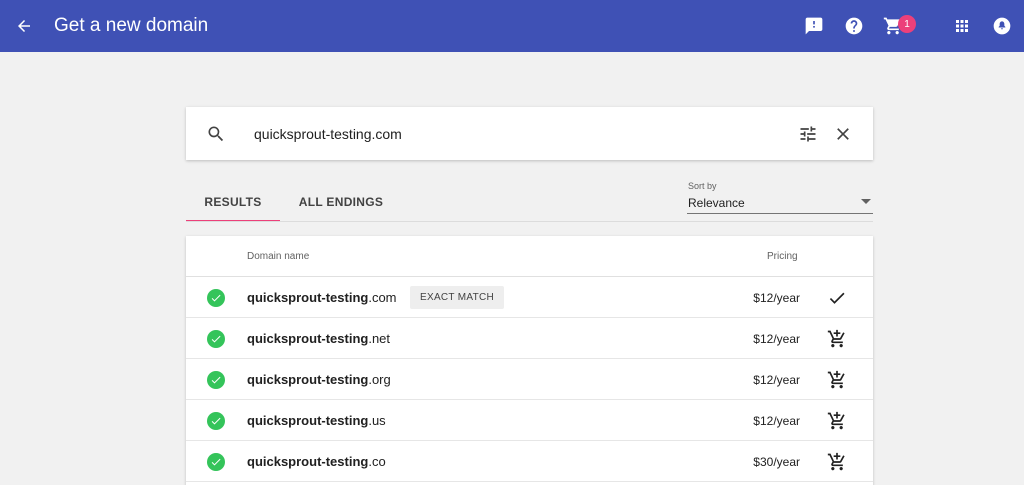 The height and width of the screenshot is (485, 1024). I want to click on selected-check-button, so click(837, 298).